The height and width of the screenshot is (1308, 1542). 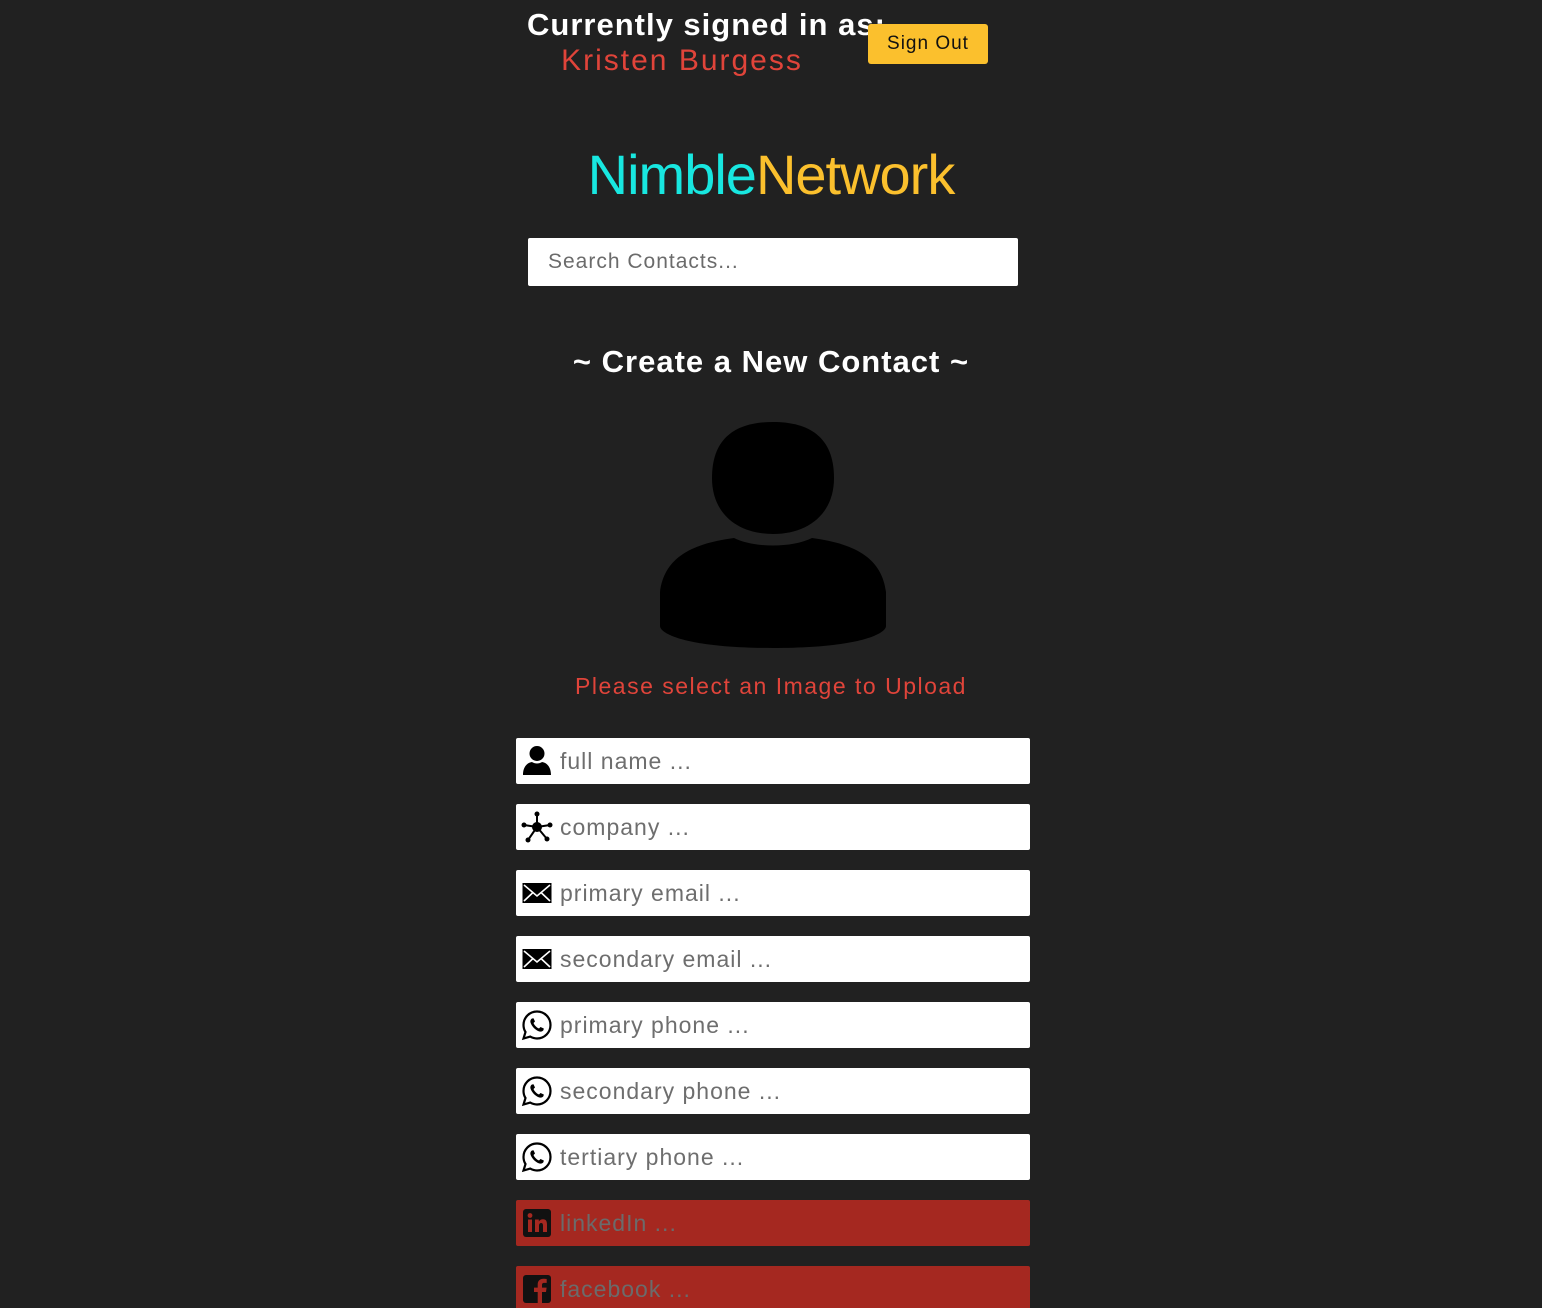 I want to click on user-icon, so click(x=537, y=760).